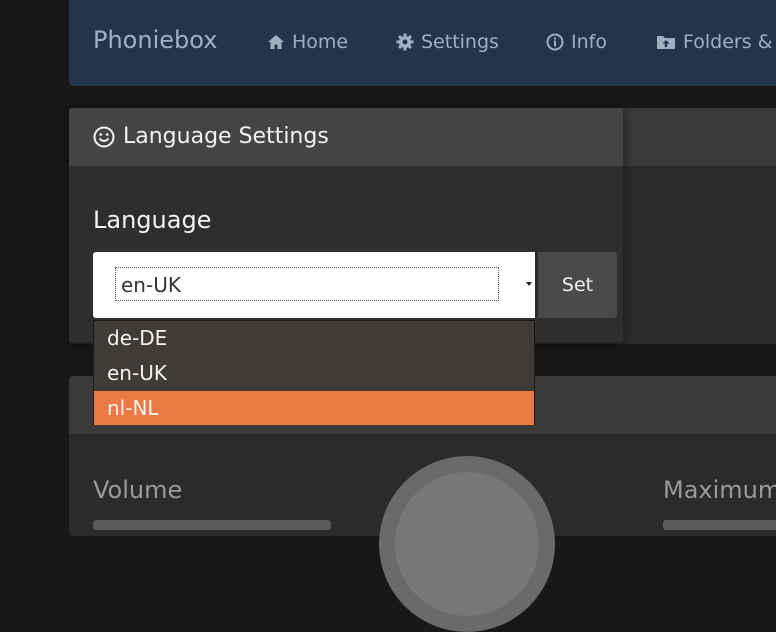  I want to click on top-navbar: Phoniebox Home Settings Info Folders &, so click(422, 43).